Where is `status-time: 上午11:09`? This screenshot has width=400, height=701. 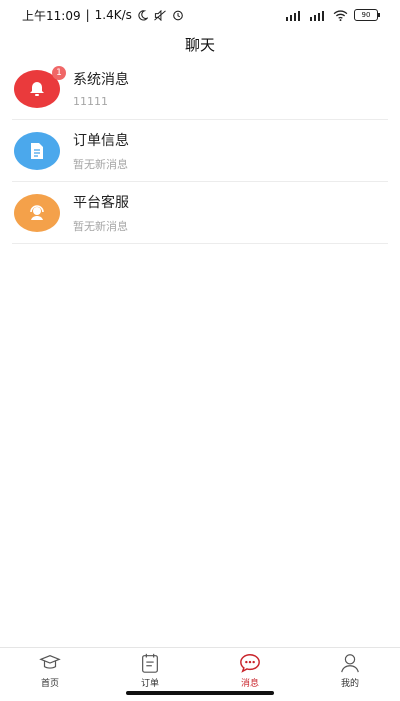
status-time: 上午11:09 is located at coordinates (51, 15).